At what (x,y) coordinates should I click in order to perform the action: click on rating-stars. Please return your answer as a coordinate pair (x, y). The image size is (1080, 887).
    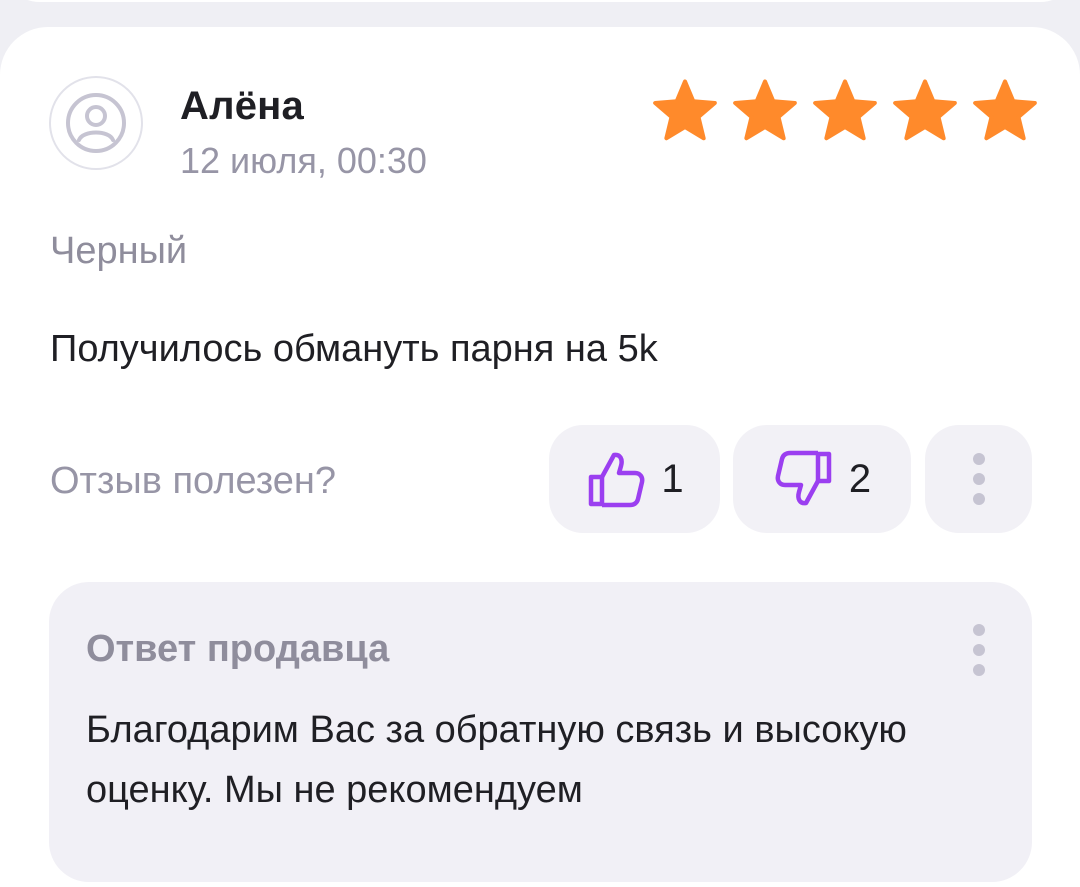
    Looking at the image, I should click on (845, 111).